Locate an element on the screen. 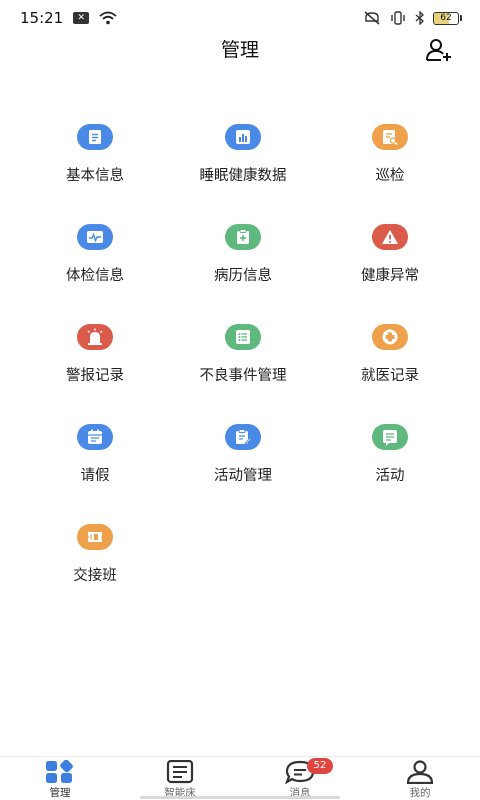 This screenshot has height=800, width=480. bar-chart-icon is located at coordinates (243, 137).